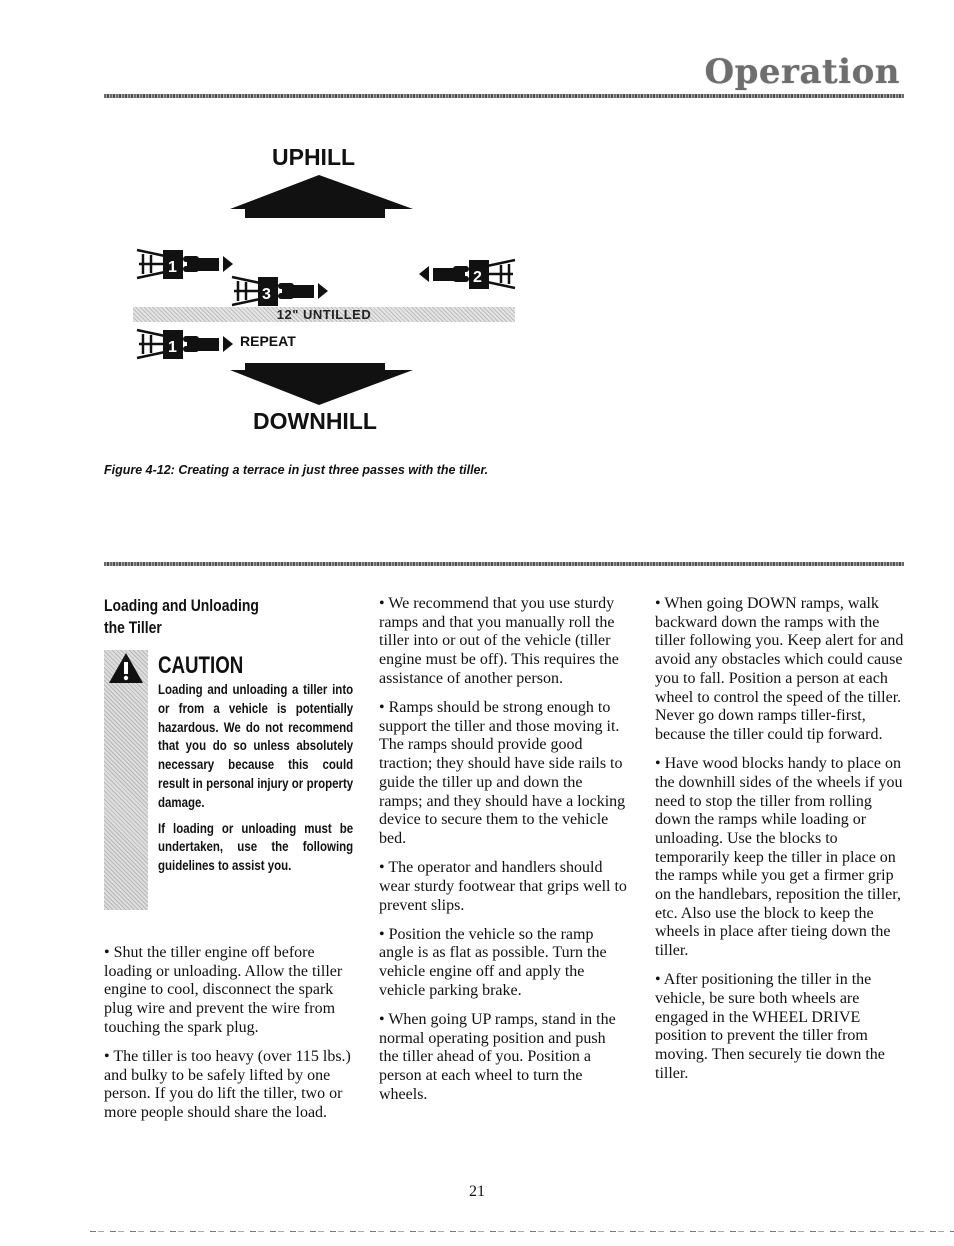  I want to click on untilled-strip: 12" UNTILLED, so click(324, 314).